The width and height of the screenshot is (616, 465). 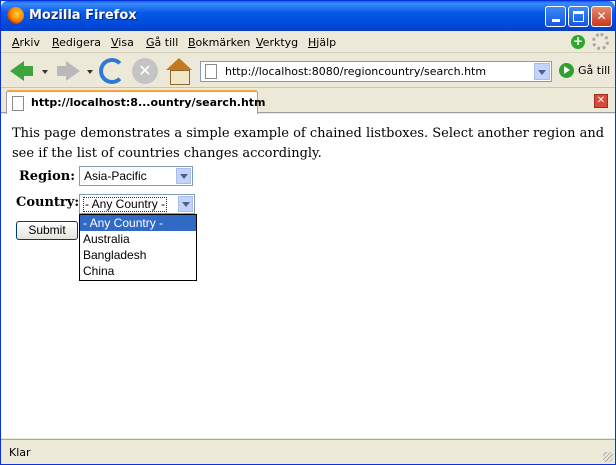 What do you see at coordinates (185, 204) in the screenshot?
I see `country-chevron-down-icon` at bounding box center [185, 204].